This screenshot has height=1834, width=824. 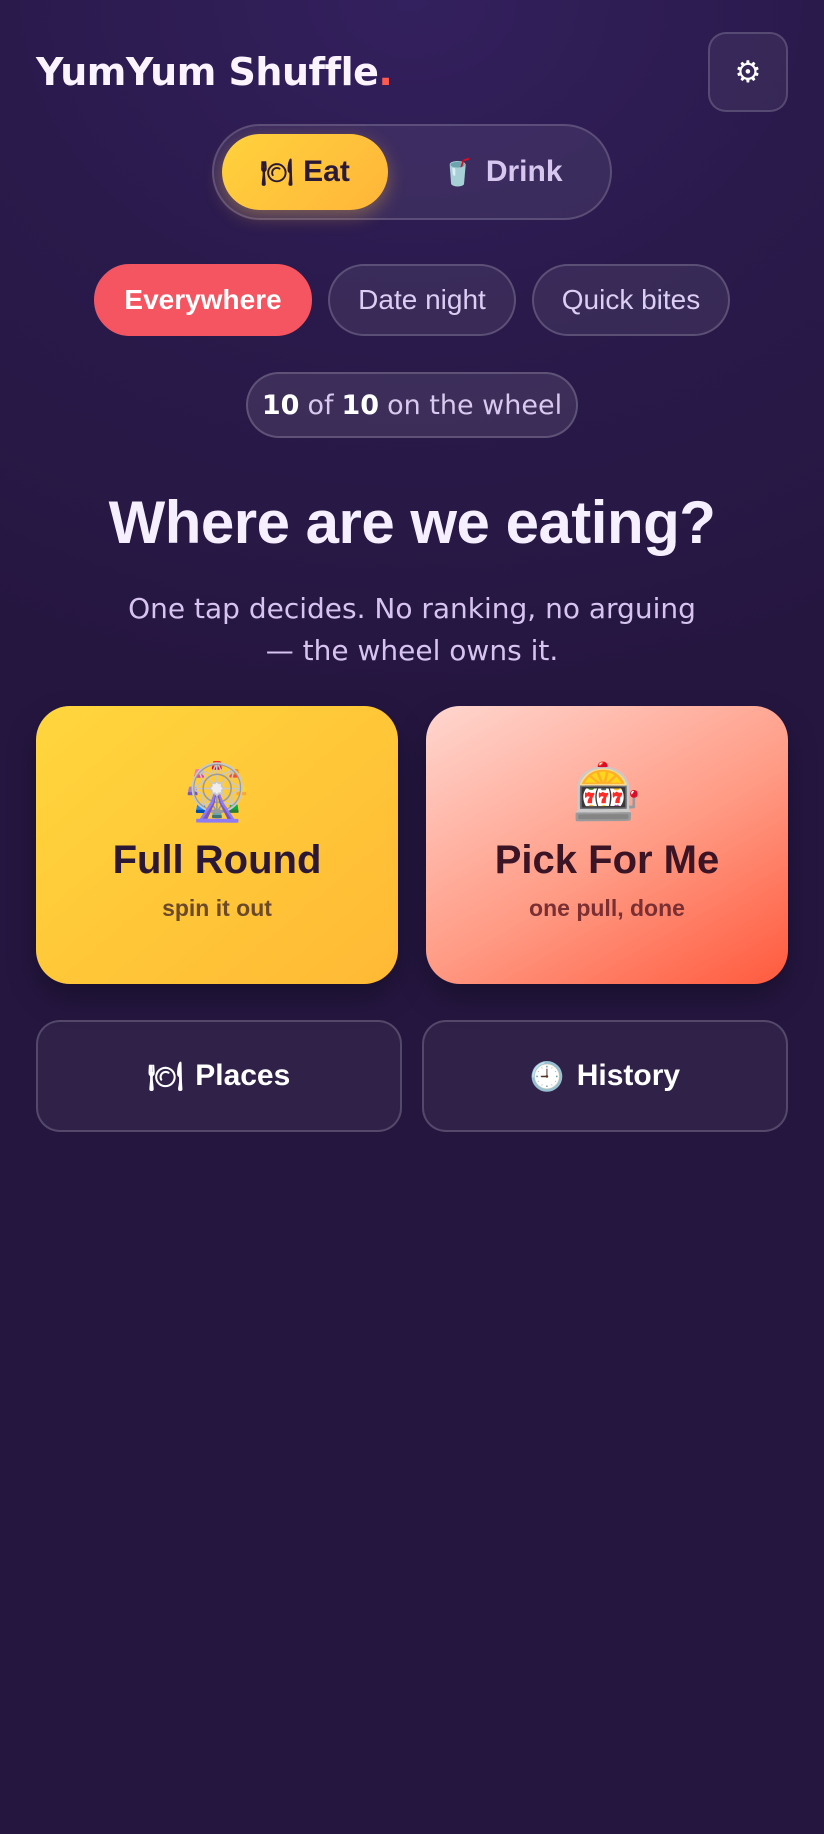 I want to click on full-round-button: 🎡 Full Round spin it out, so click(x=217, y=845).